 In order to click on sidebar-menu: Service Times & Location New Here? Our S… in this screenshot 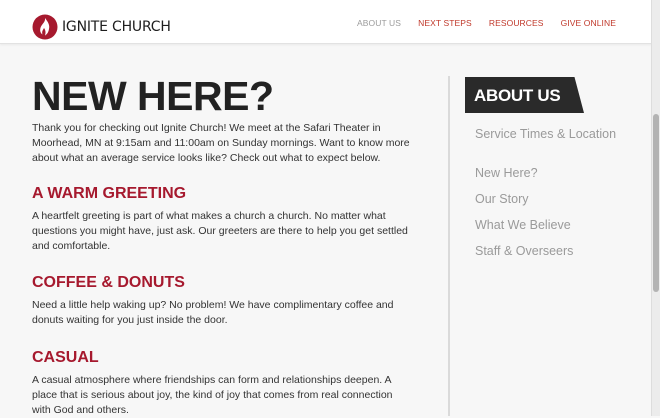, I will do `click(550, 199)`.